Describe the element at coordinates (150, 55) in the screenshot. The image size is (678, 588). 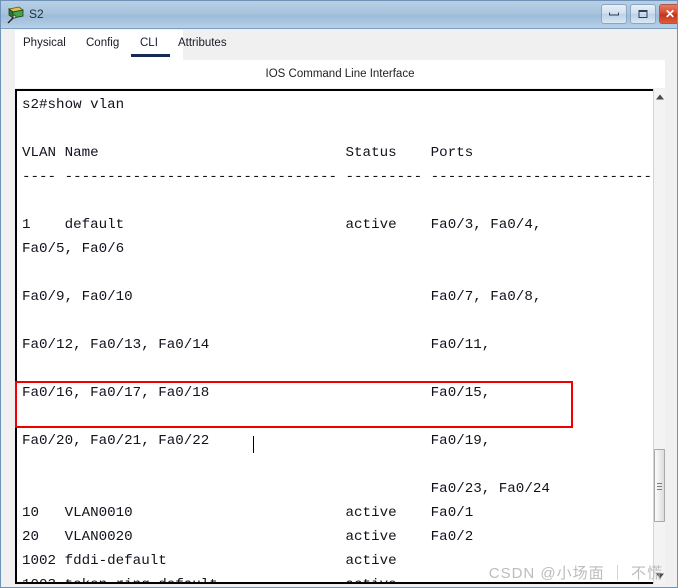
I see `tab-cli-active-indicator` at that location.